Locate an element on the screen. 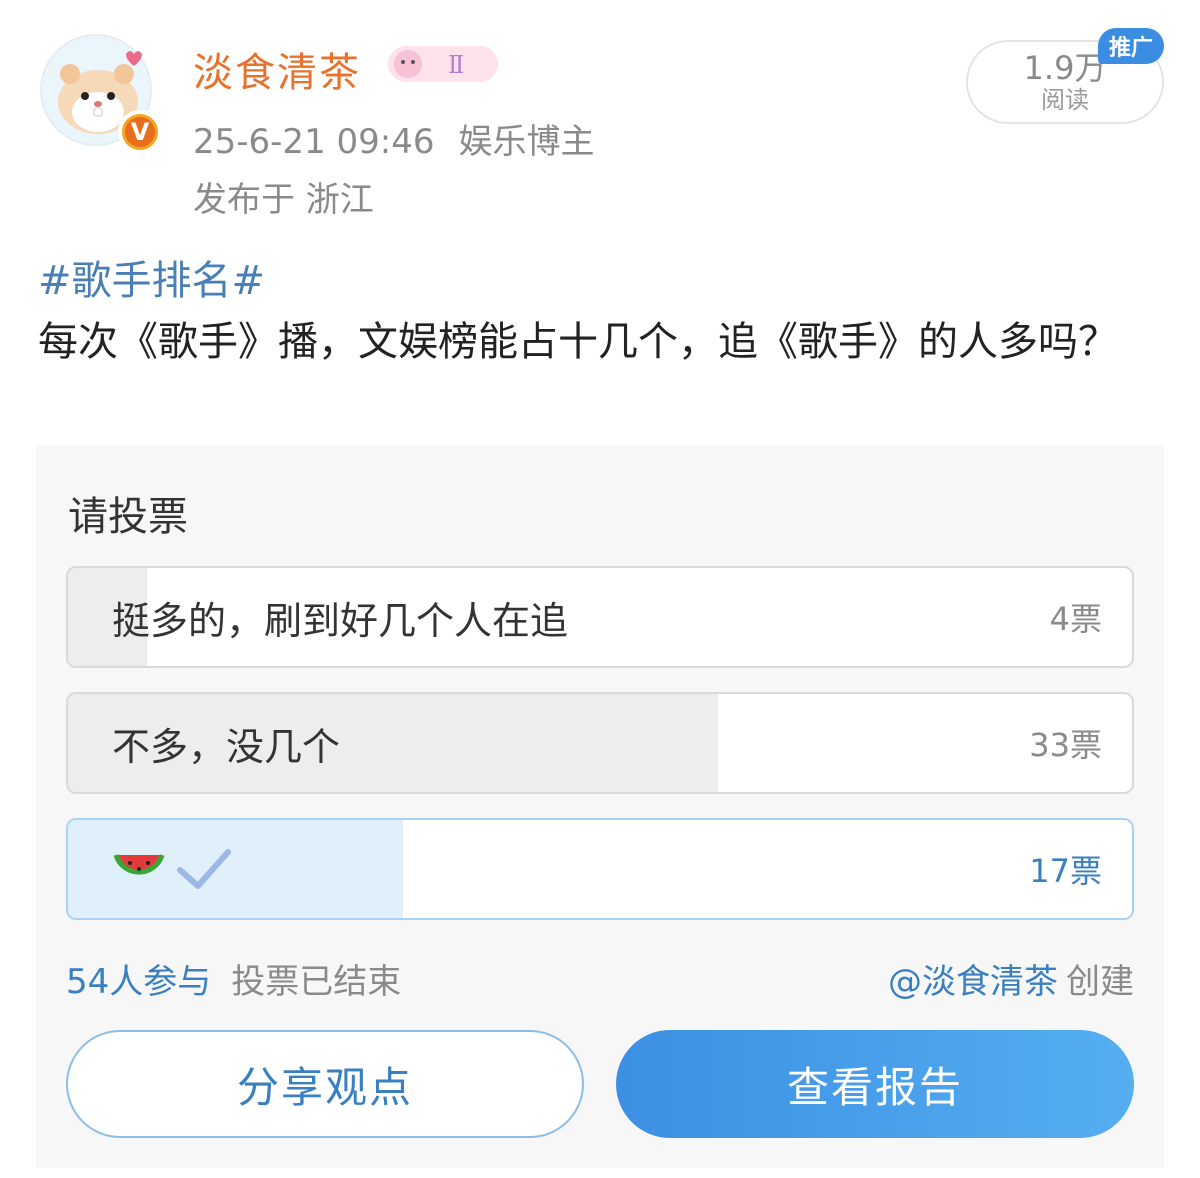 This screenshot has width=1200, height=1178. checkmark-icon is located at coordinates (204, 869).